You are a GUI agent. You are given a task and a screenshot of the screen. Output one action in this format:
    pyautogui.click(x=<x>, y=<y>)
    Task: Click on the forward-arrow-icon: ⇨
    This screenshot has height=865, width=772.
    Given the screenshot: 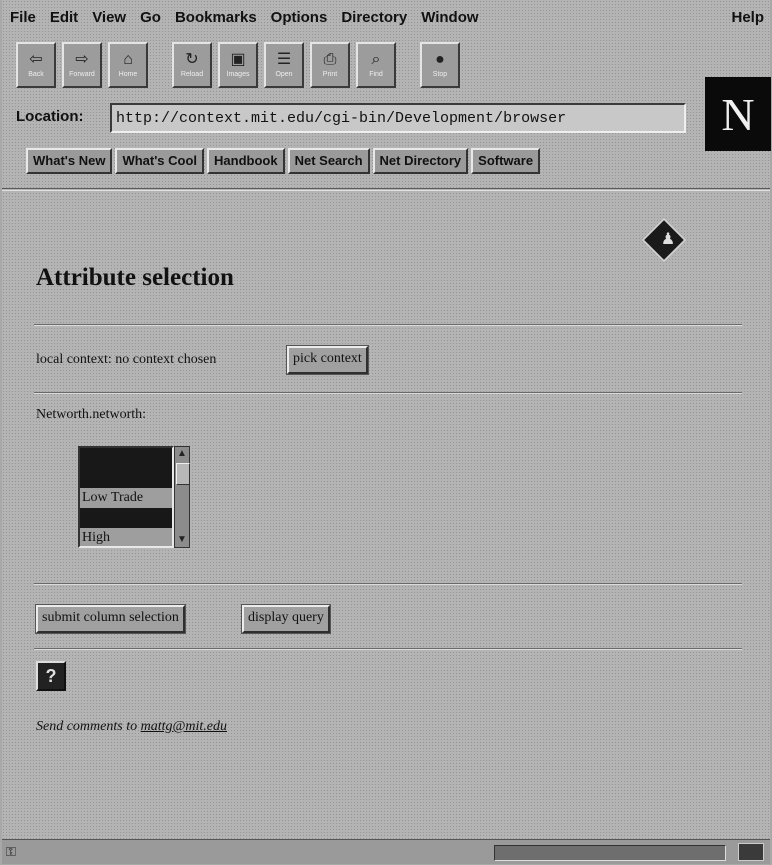 What is the action you would take?
    pyautogui.click(x=82, y=59)
    